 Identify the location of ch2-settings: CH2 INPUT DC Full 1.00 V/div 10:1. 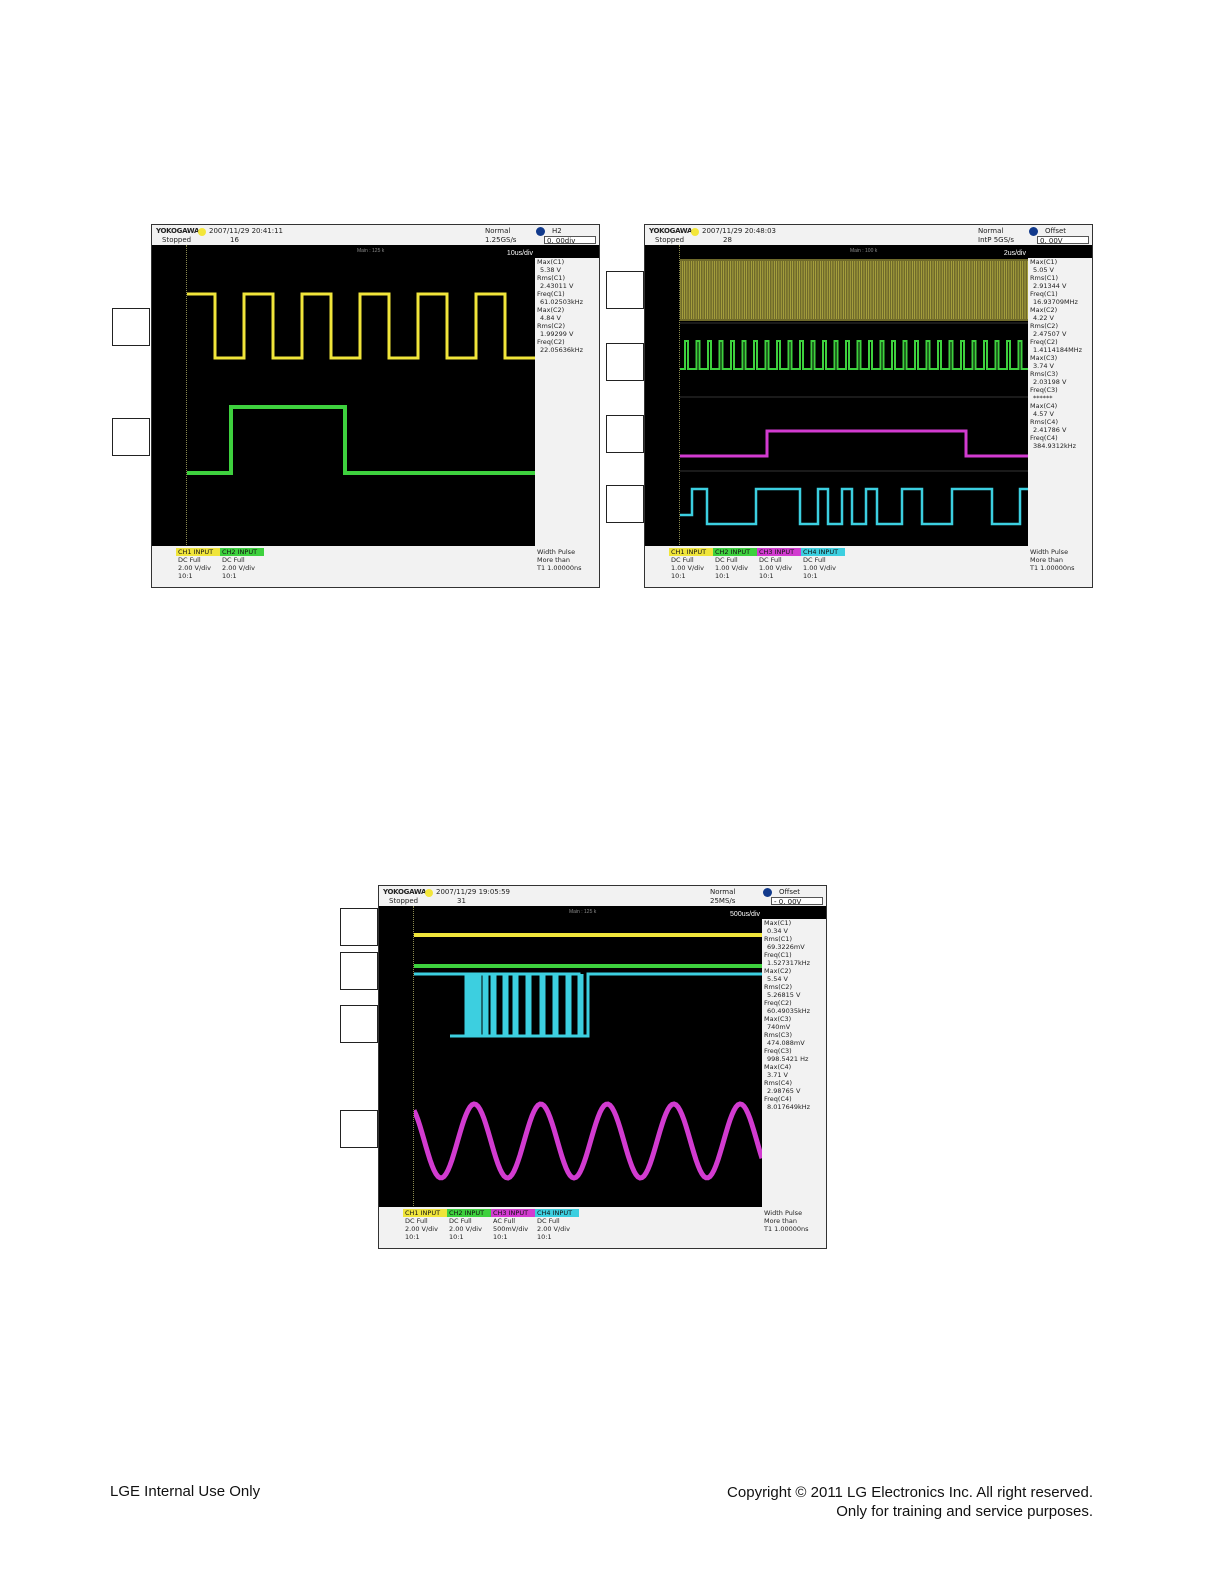
(735, 564).